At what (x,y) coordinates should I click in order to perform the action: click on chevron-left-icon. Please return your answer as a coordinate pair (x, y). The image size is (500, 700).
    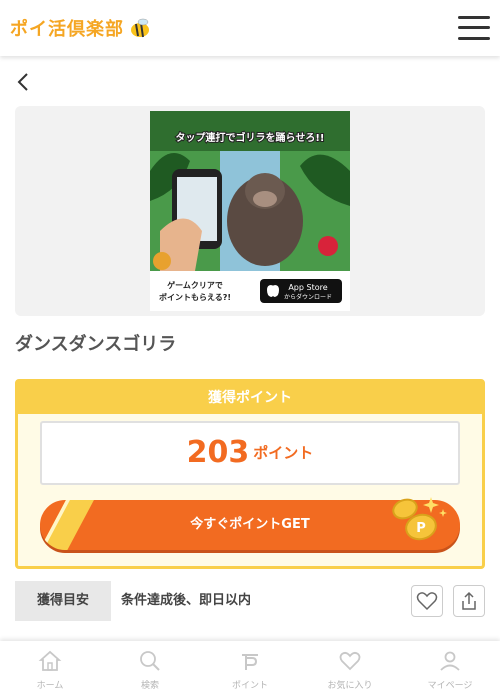
    Looking at the image, I should click on (22, 82).